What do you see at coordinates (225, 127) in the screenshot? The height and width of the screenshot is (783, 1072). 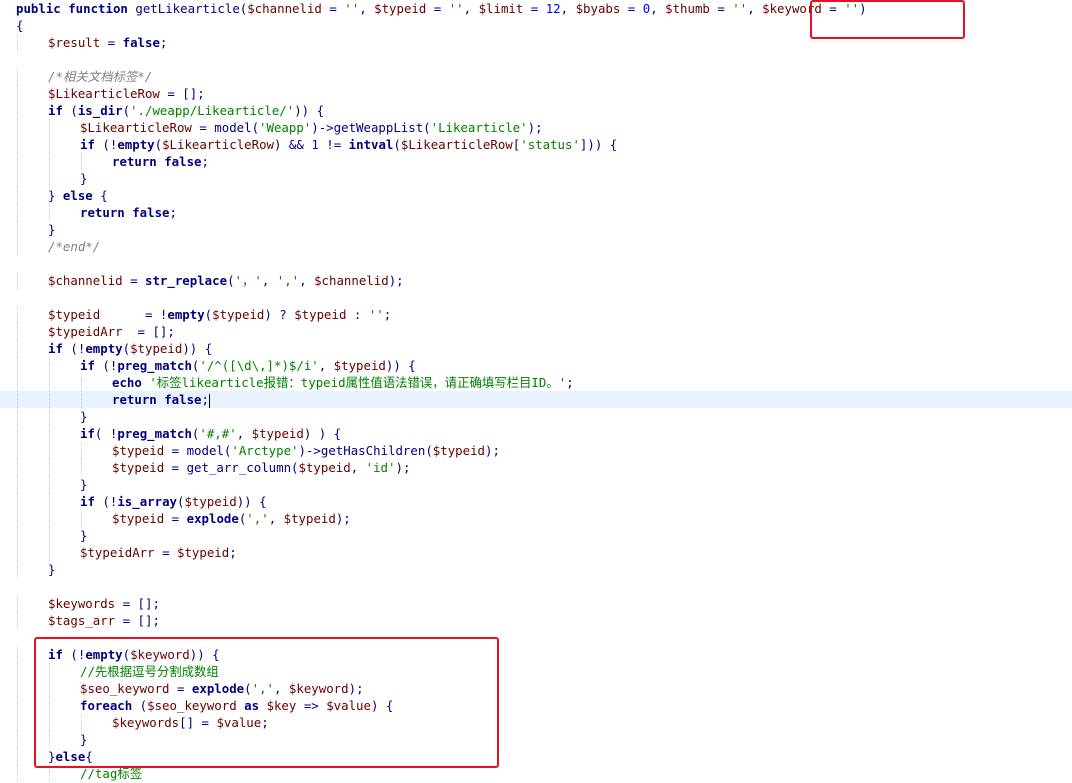 I see `code-token: = model(` at bounding box center [225, 127].